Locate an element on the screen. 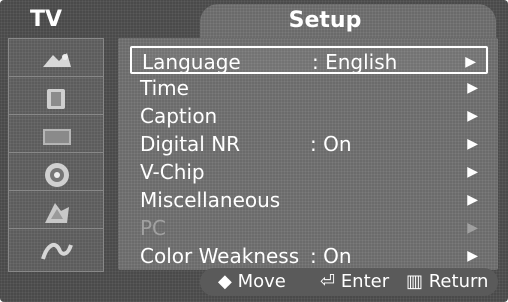 The width and height of the screenshot is (508, 302). menu-item-digital-nr: Digital NR : On ▶ is located at coordinates (309, 144).